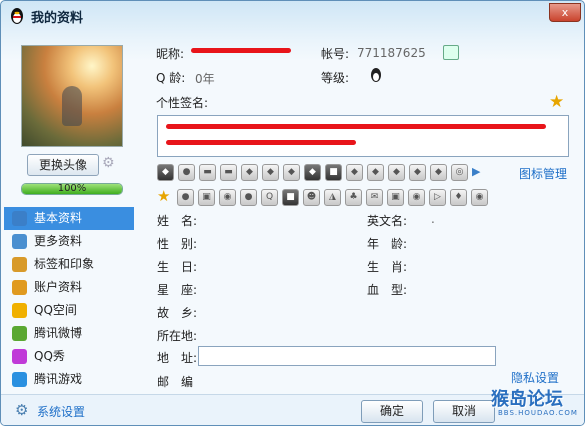 The height and width of the screenshot is (426, 585). What do you see at coordinates (17, 16) in the screenshot?
I see `qq-penguin-icon` at bounding box center [17, 16].